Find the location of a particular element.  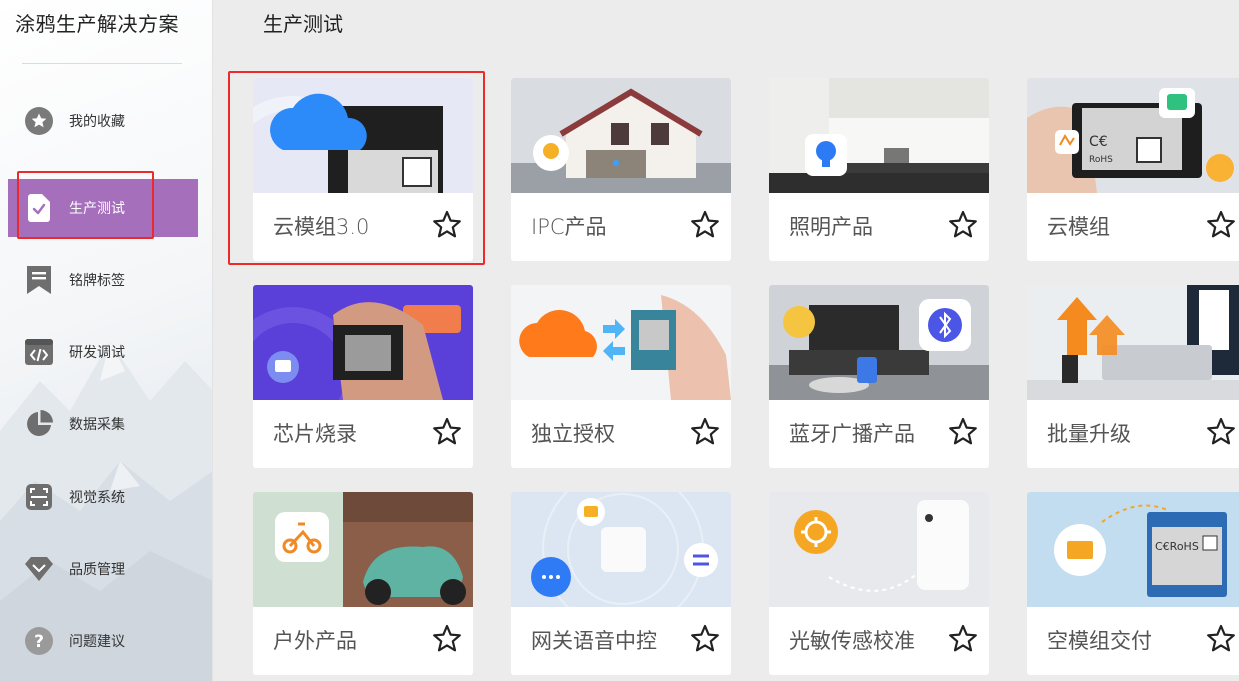

card-empty-module-delivery: C€RoHS 空模组交付 is located at coordinates (1133, 583).